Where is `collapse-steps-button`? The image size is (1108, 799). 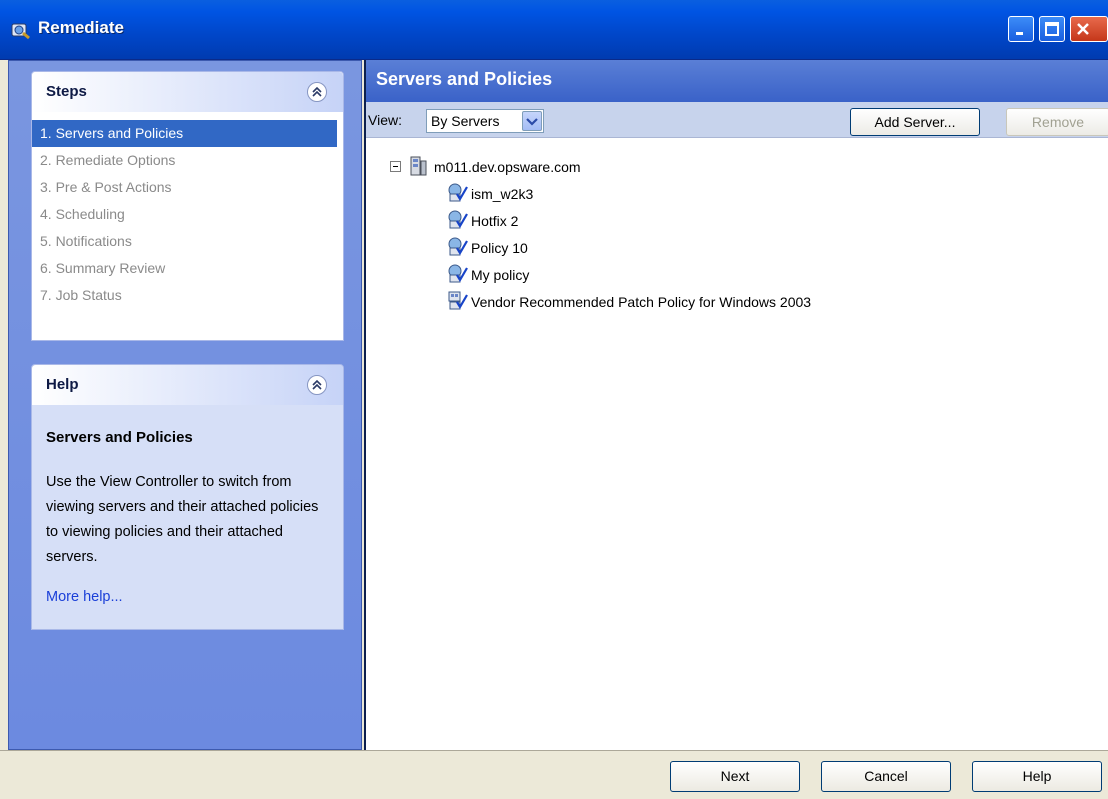
collapse-steps-button is located at coordinates (317, 92).